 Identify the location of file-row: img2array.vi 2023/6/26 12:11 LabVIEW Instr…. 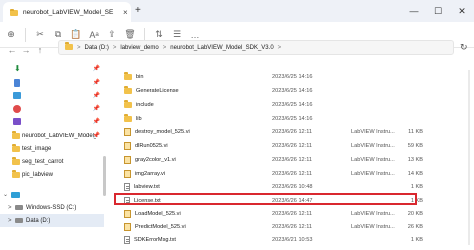
(290, 173).